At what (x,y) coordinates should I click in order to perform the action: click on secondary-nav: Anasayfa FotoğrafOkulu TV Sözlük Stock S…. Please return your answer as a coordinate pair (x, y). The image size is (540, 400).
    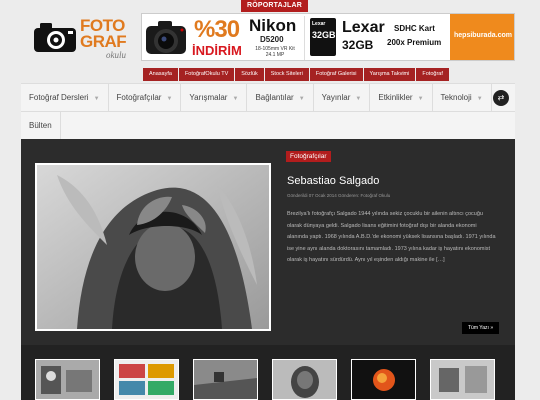
    Looking at the image, I should click on (325, 74).